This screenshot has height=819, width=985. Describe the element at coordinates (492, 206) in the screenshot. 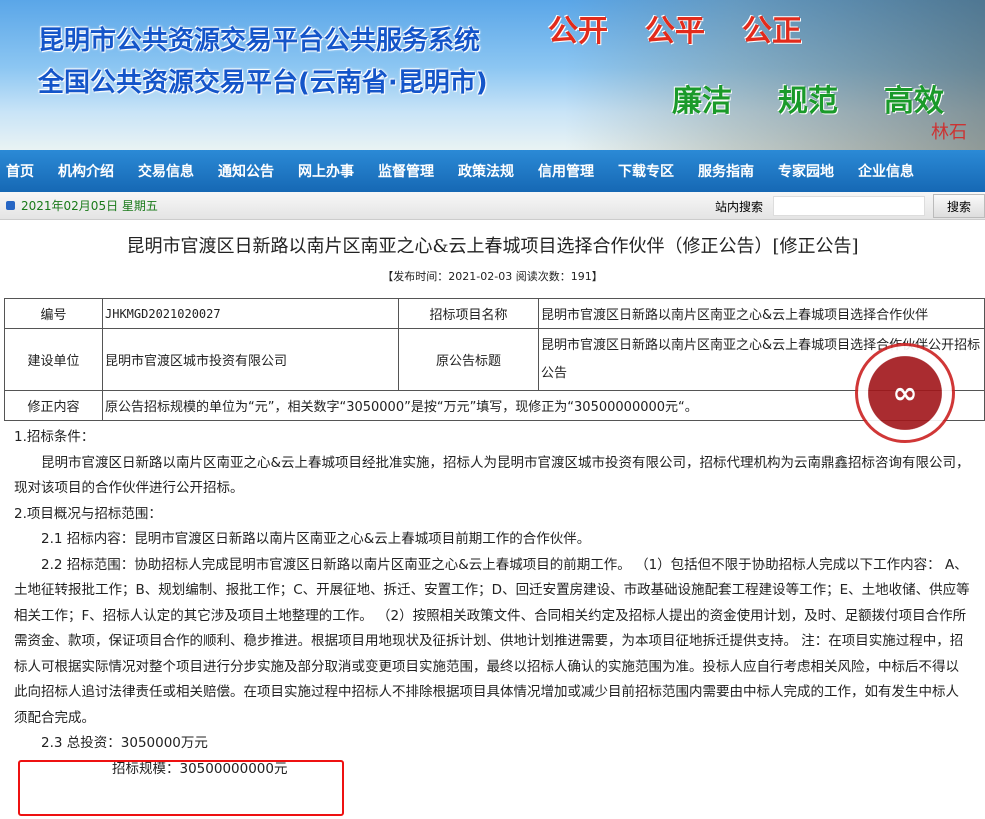

I see `date-bar: 2021年02月05日 星期五 站内搜索 搜索` at that location.